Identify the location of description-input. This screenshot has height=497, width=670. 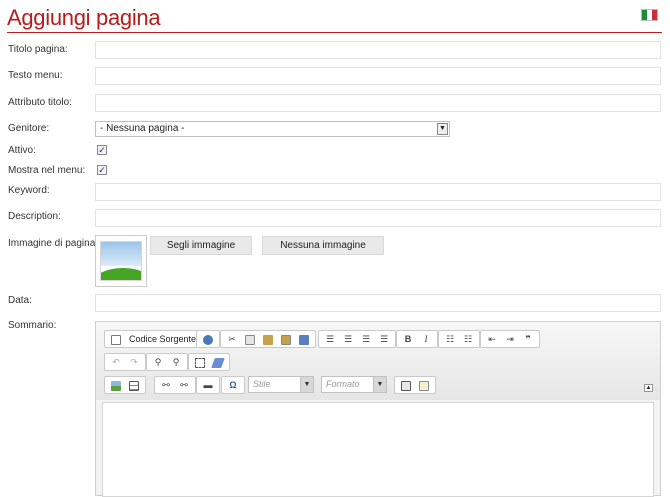
(378, 218).